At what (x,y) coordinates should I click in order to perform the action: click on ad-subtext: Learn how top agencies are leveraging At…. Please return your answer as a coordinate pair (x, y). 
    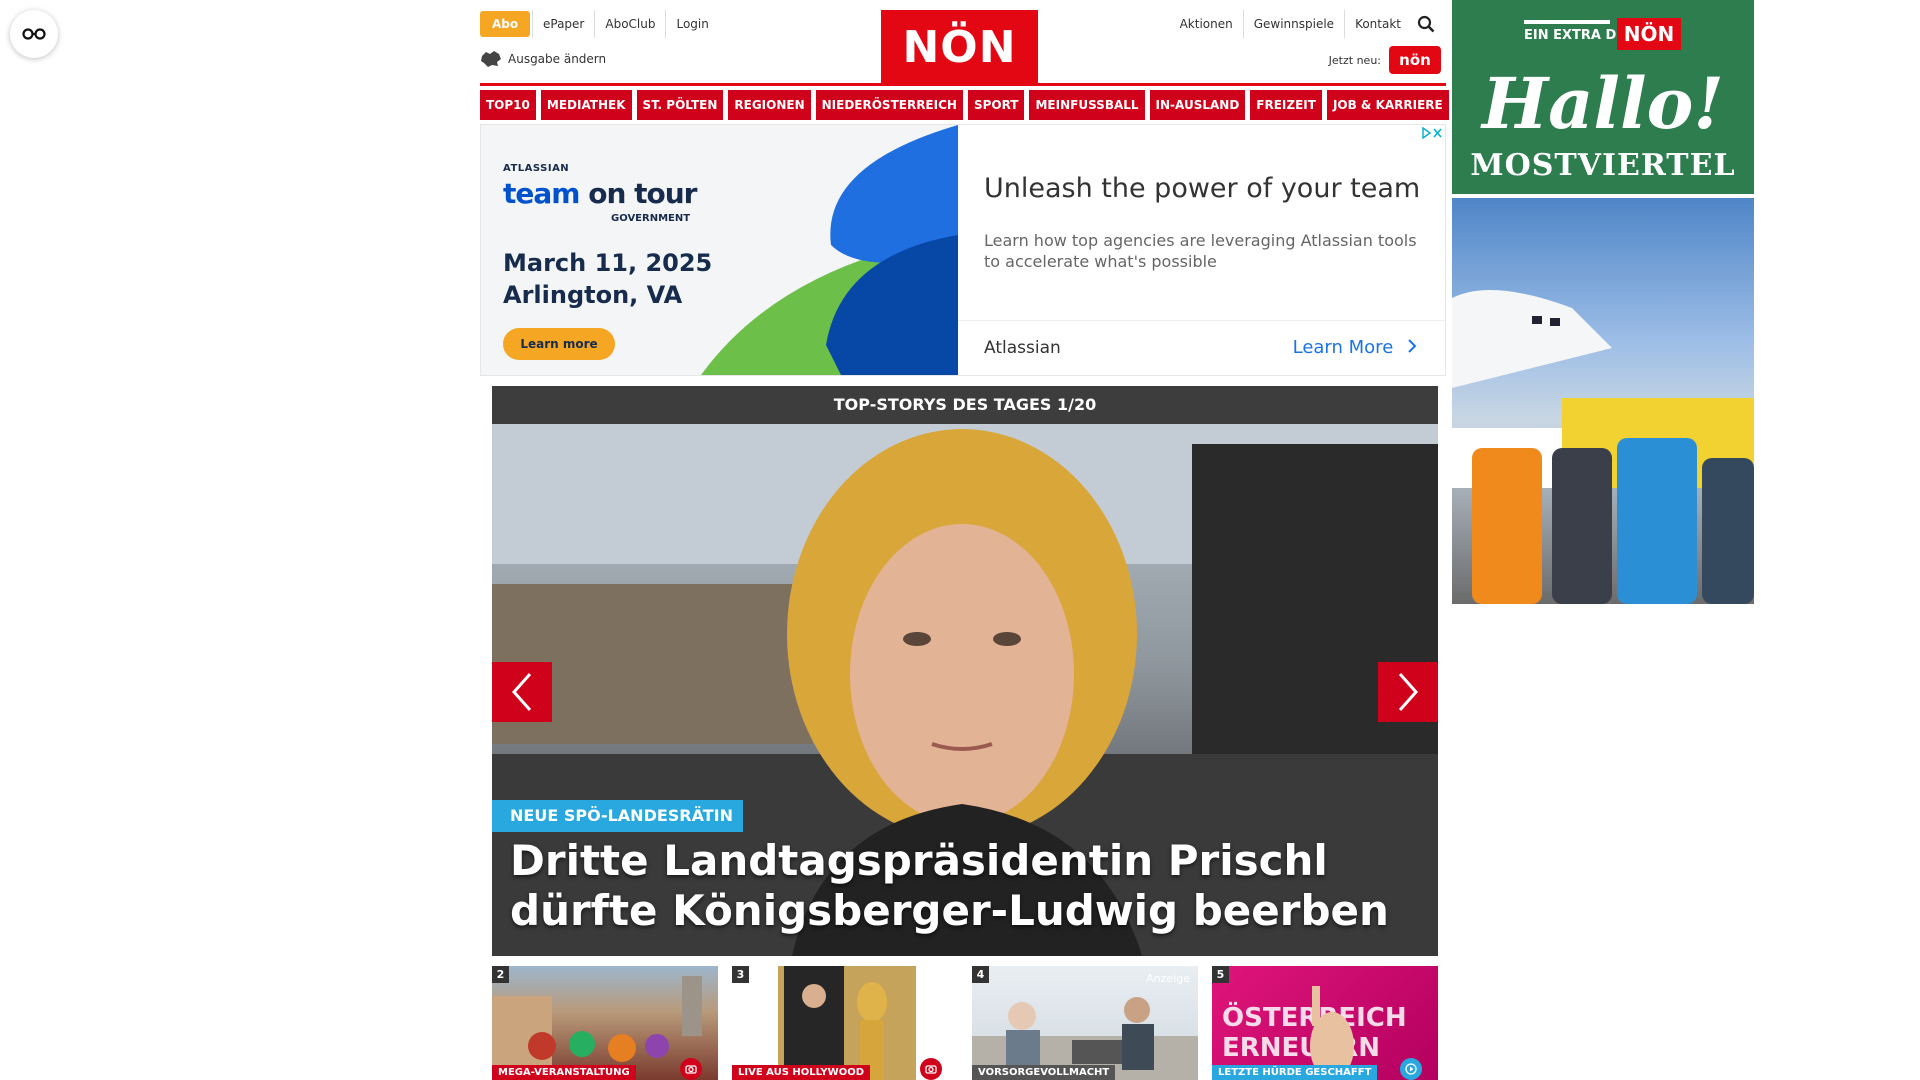
    Looking at the image, I should click on (1200, 251).